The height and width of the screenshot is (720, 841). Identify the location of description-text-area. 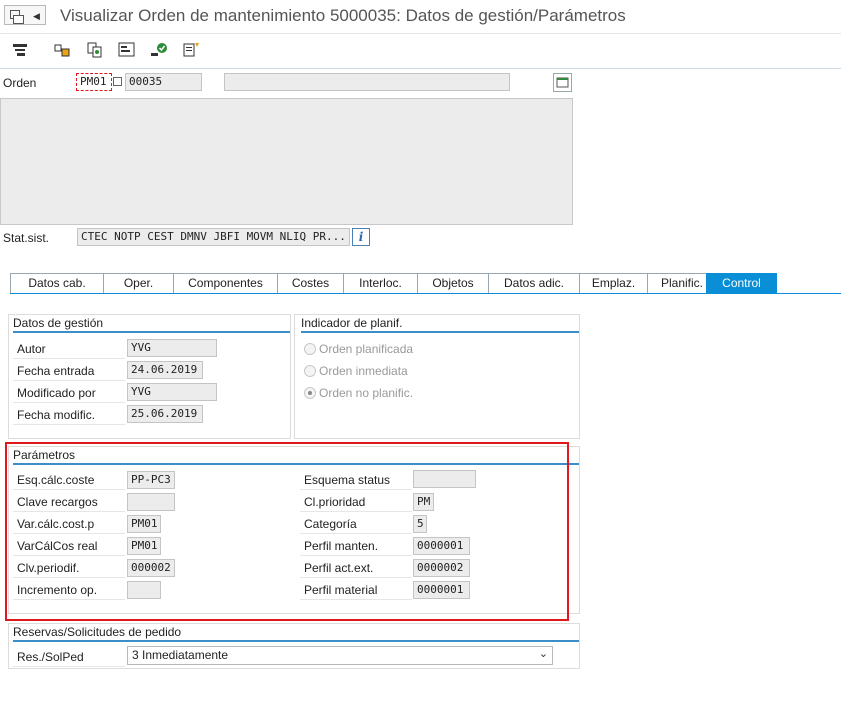
(286, 161).